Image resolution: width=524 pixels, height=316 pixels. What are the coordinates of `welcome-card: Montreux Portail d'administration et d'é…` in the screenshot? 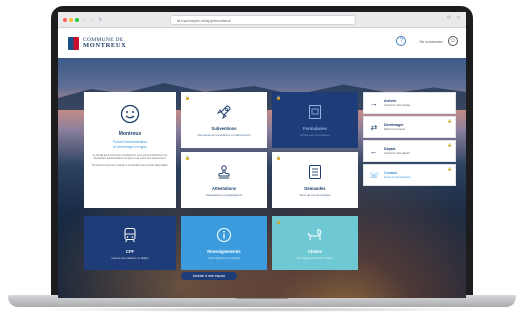 It's located at (130, 150).